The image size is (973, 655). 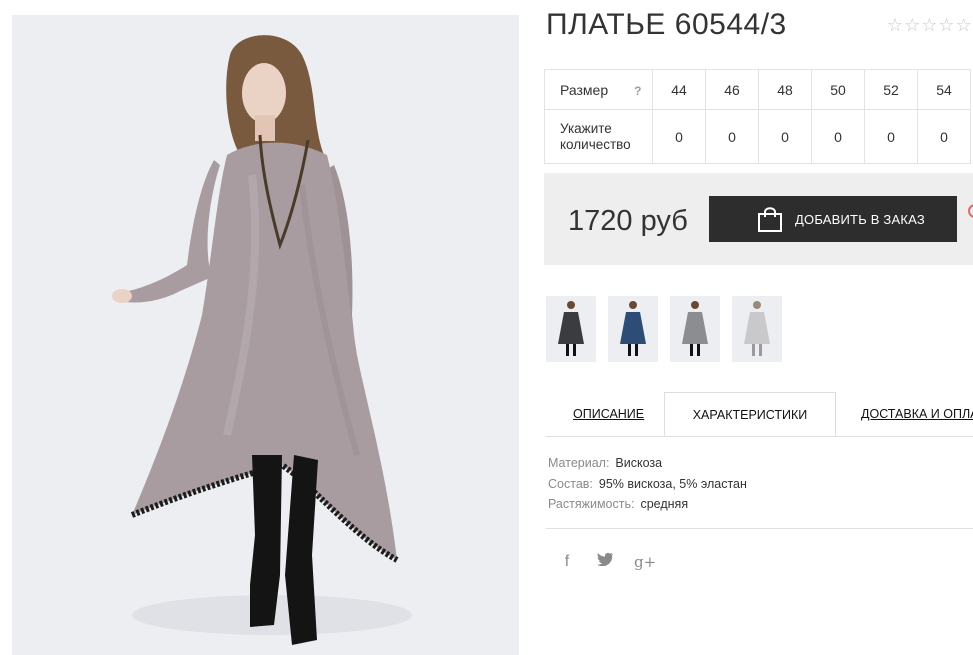 I want to click on thumbnail-blue, so click(x=633, y=329).